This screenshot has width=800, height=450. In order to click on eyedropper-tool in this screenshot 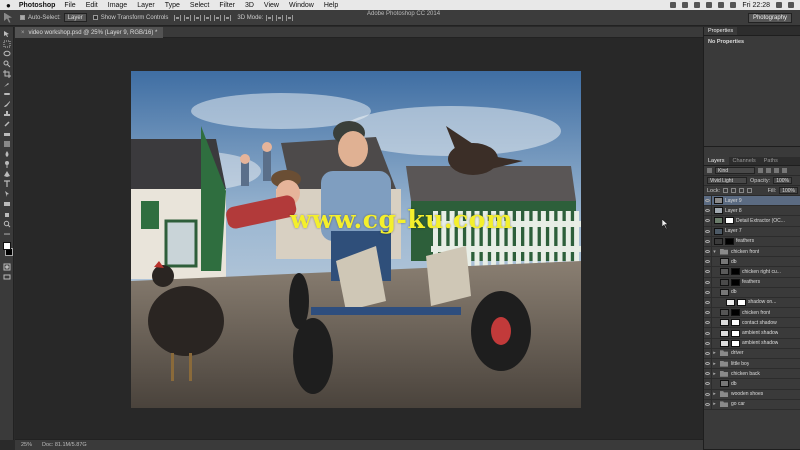, I will do `click(7, 83)`.